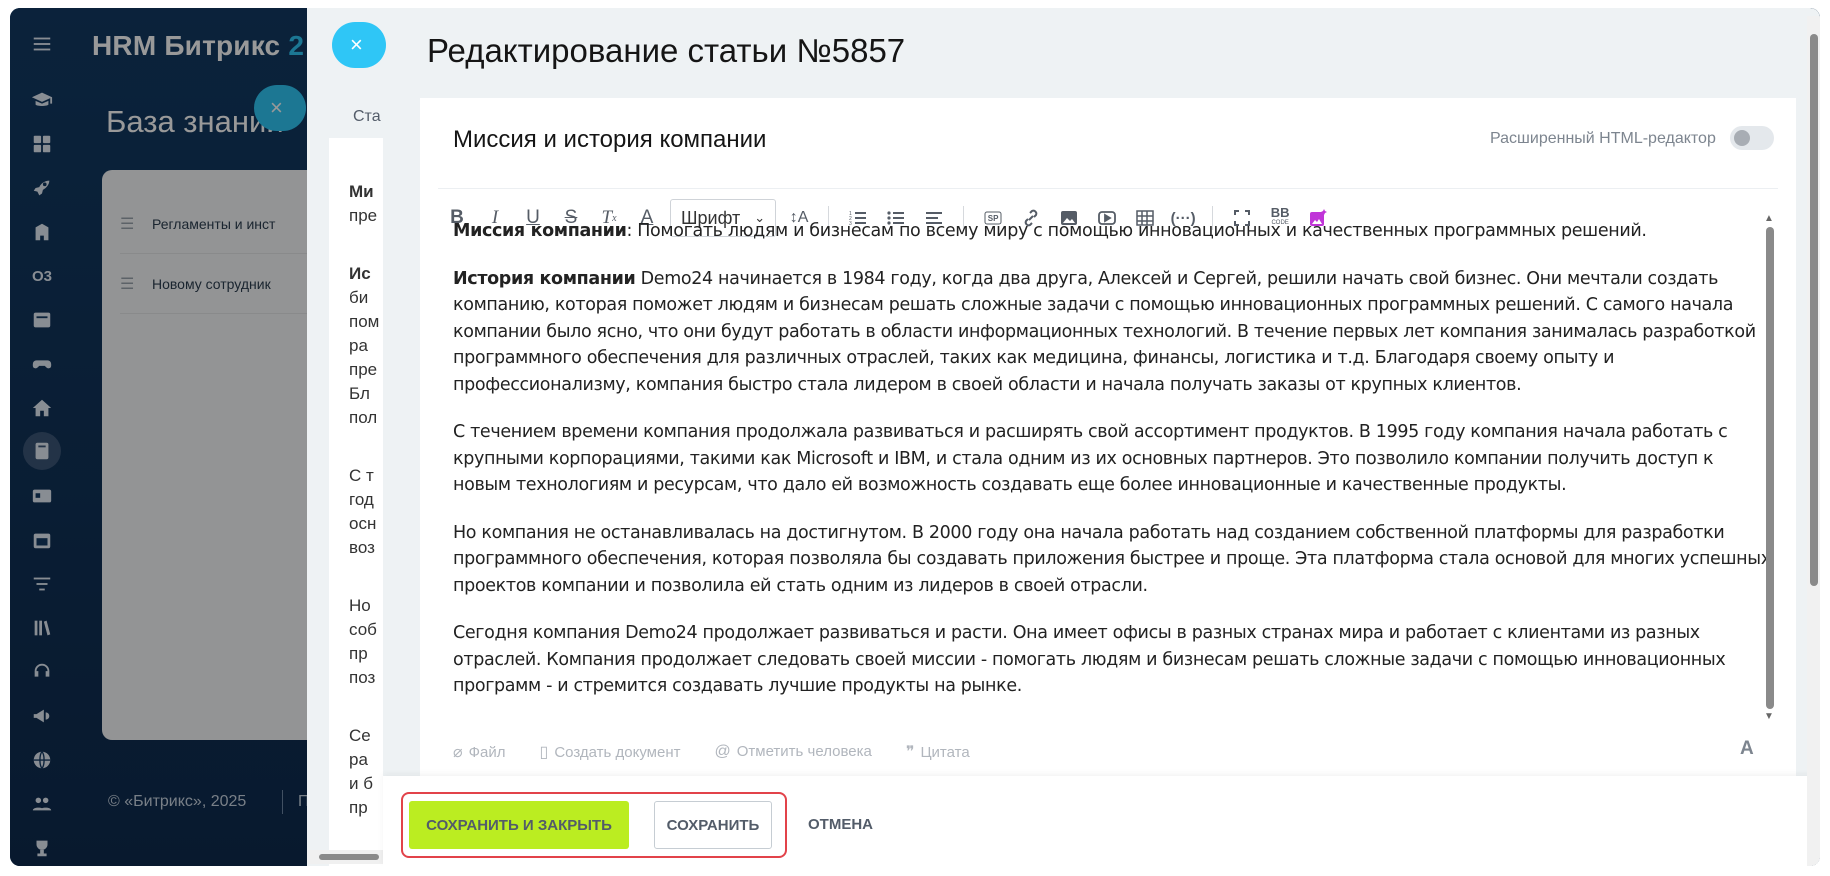  Describe the element at coordinates (487, 752) in the screenshot. I see `attach-file-label: Файл` at that location.